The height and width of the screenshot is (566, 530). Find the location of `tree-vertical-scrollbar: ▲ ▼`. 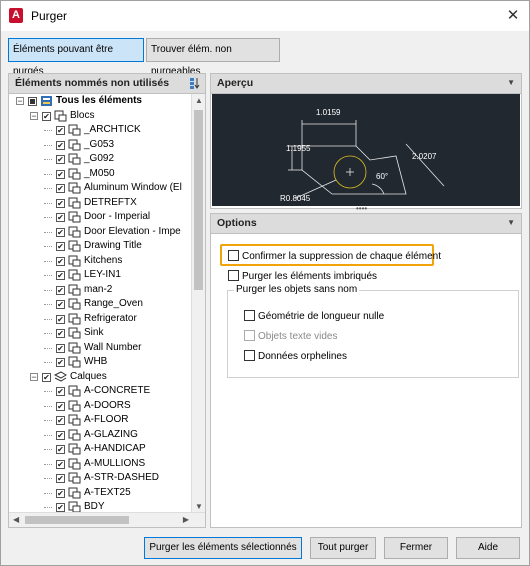

tree-vertical-scrollbar: ▲ ▼ is located at coordinates (198, 303).